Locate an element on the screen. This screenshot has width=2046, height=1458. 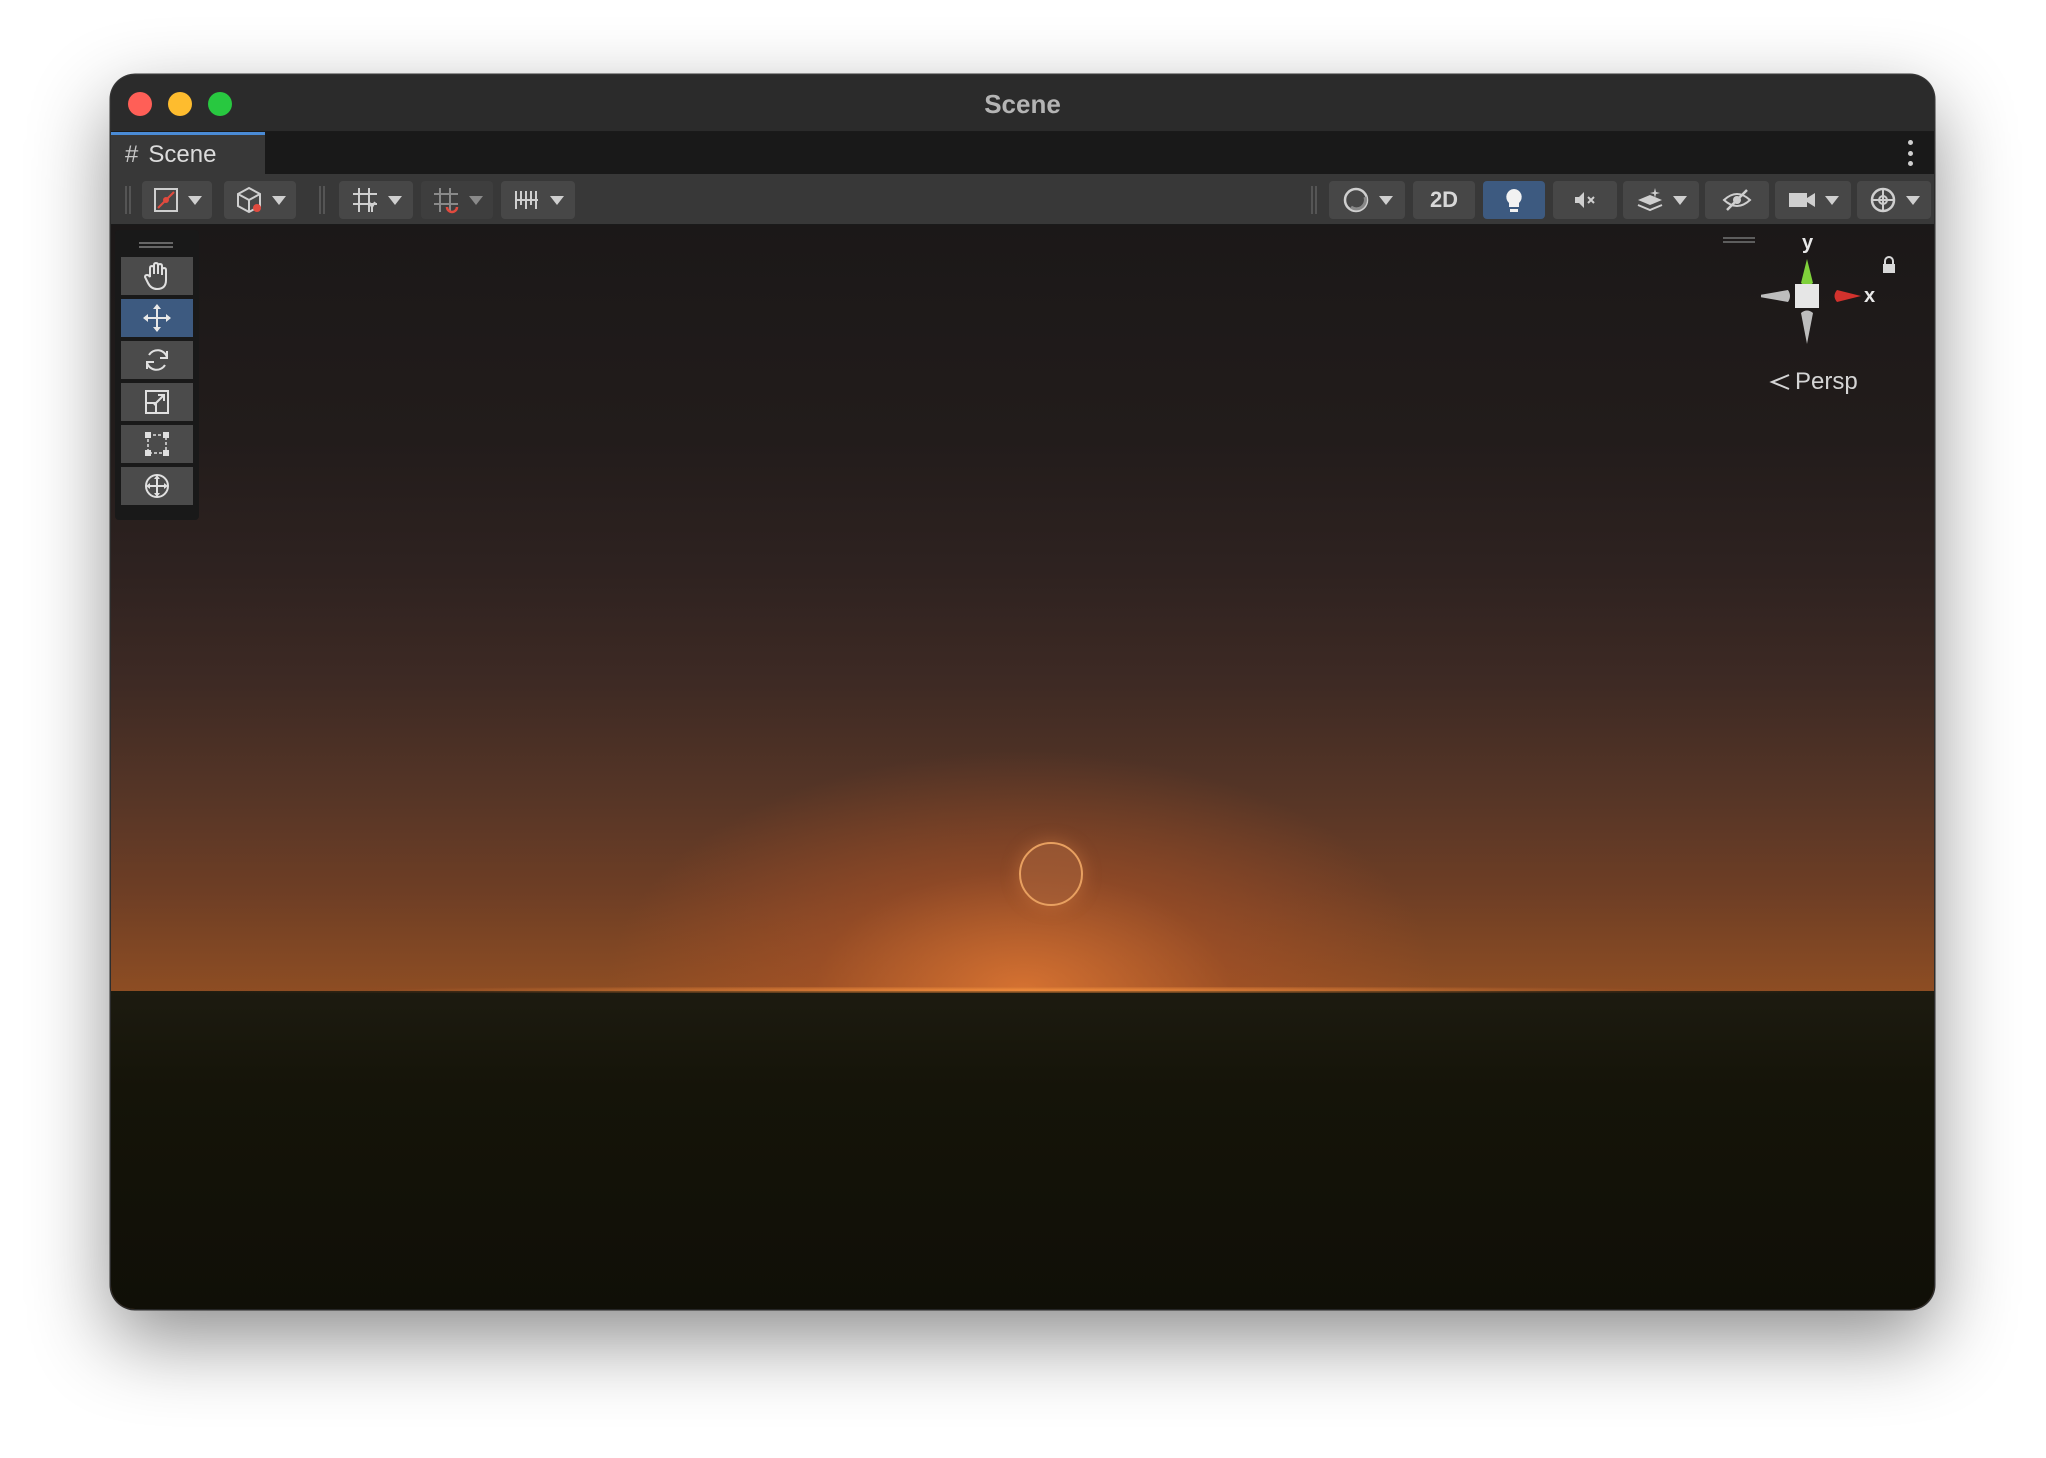
gizmo-x-label: x is located at coordinates (1870, 296).